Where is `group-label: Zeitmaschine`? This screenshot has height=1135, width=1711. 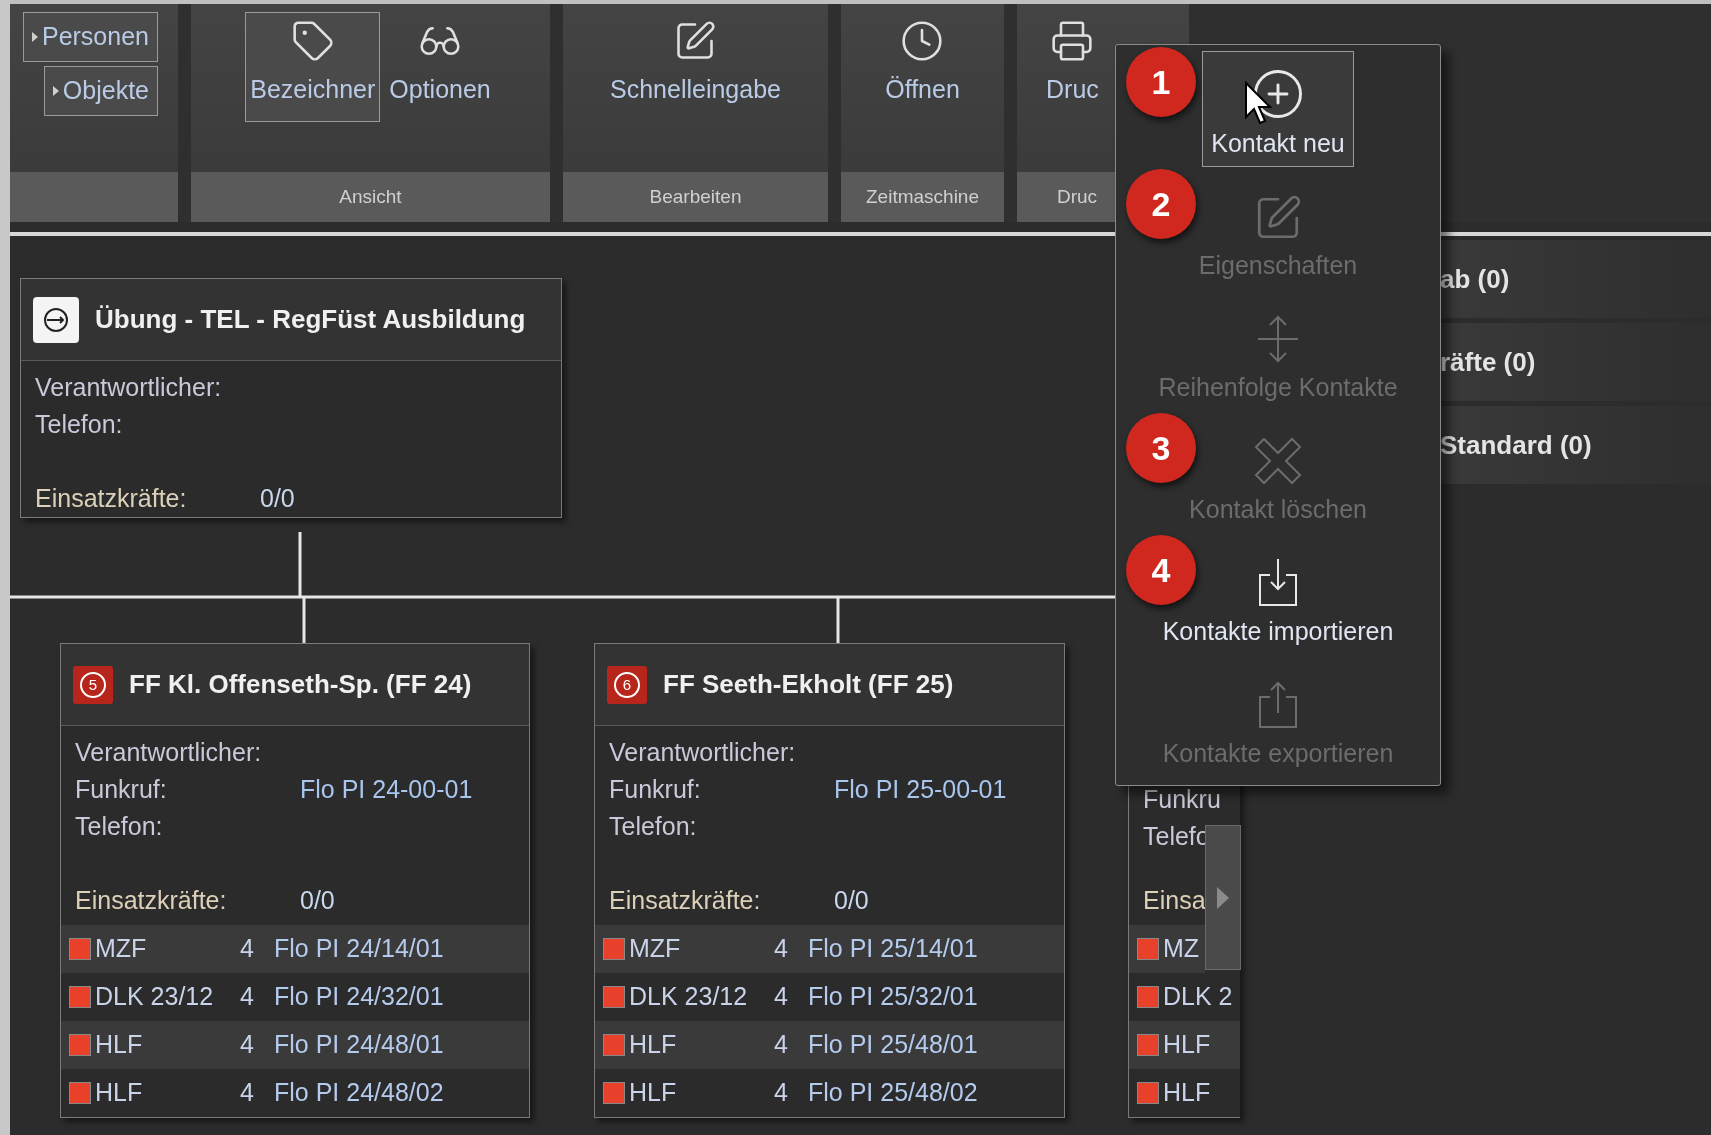
group-label: Zeitmaschine is located at coordinates (922, 196).